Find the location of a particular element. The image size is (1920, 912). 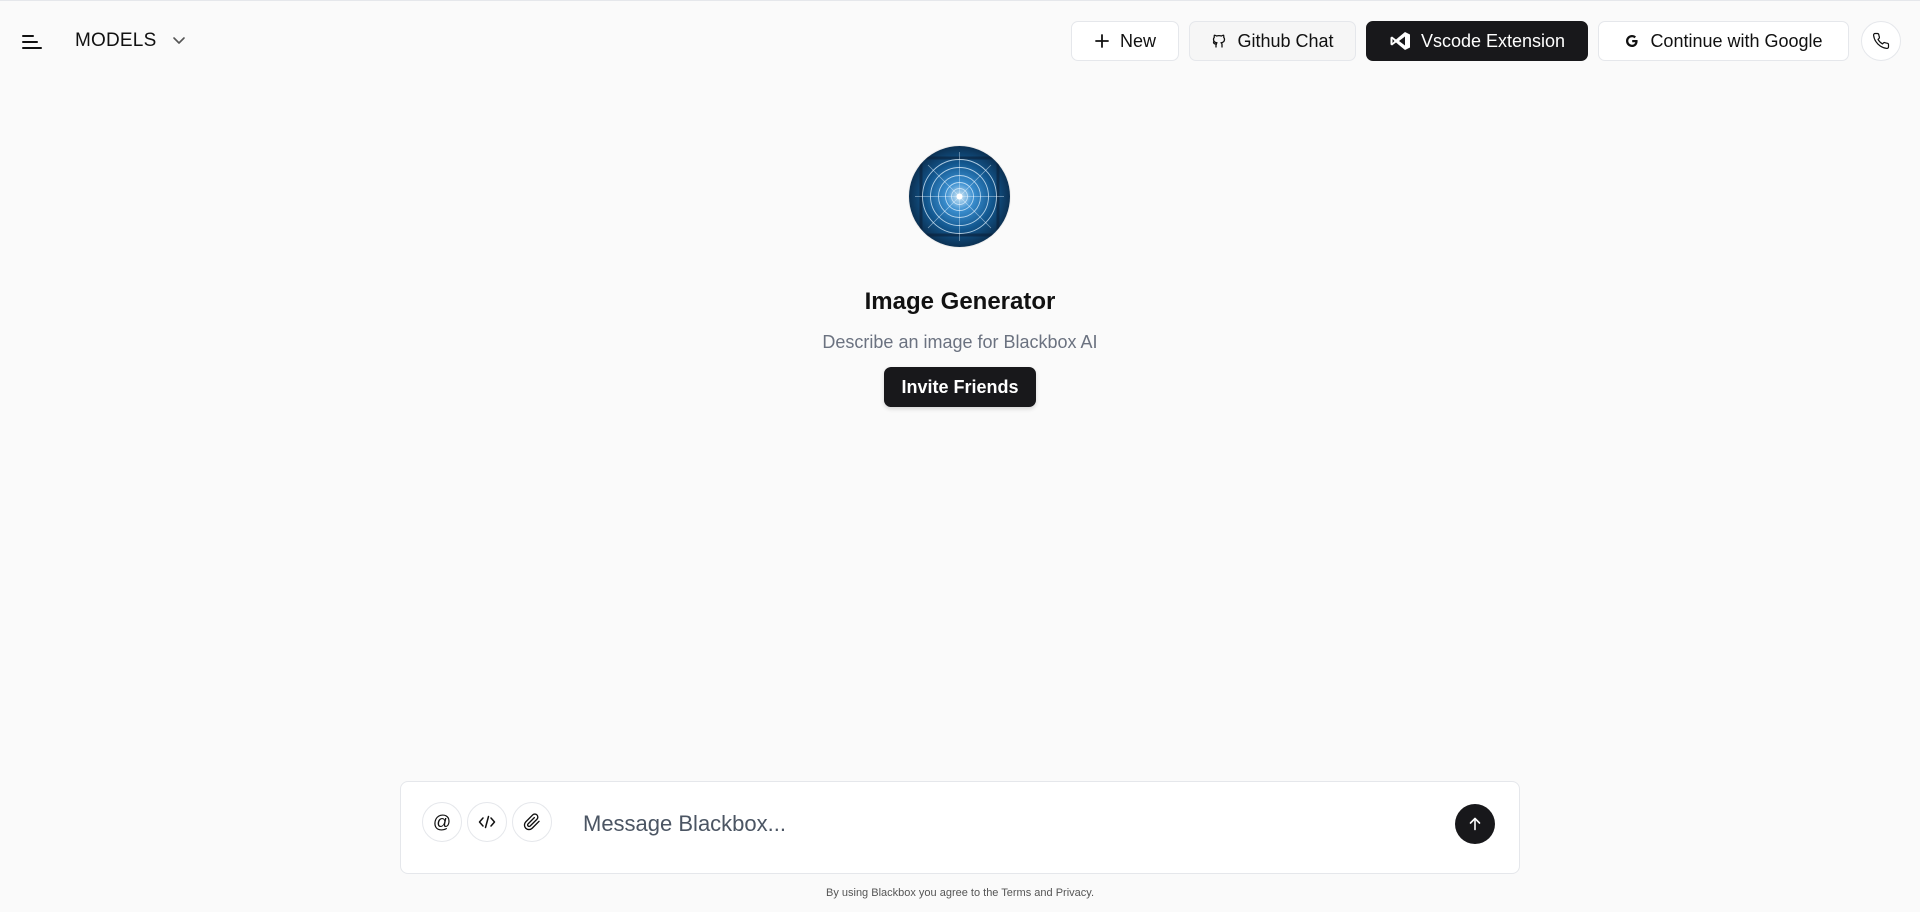

new-chat-button: New is located at coordinates (1125, 41).